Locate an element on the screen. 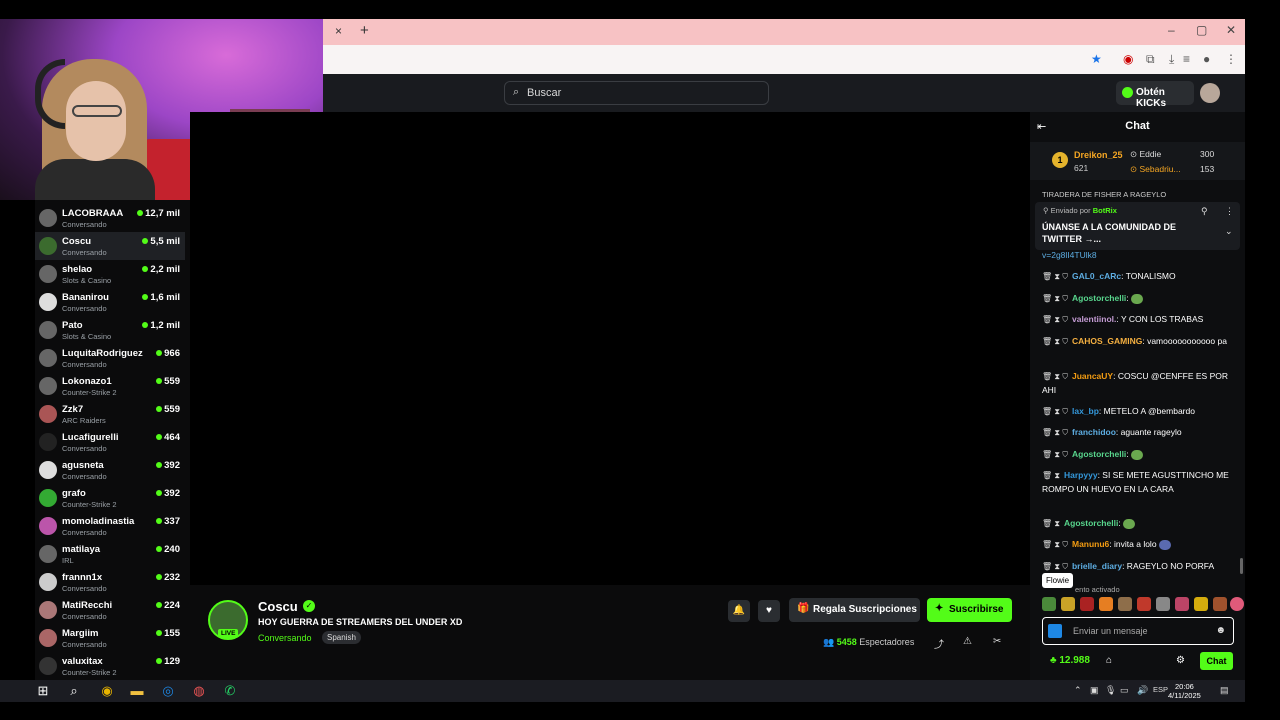 The width and height of the screenshot is (1280, 720). notification-bell-icon: 🔔 is located at coordinates (739, 611).